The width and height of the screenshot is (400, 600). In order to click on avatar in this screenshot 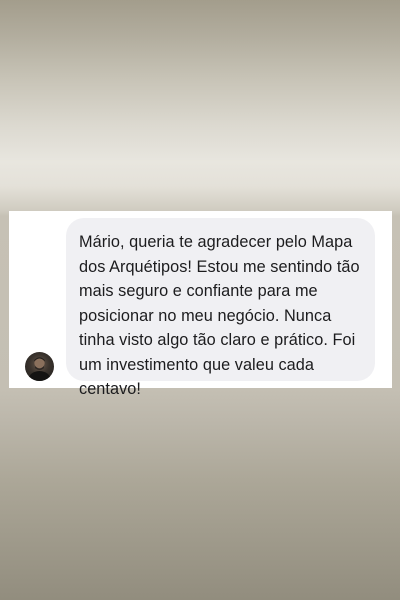, I will do `click(39, 366)`.